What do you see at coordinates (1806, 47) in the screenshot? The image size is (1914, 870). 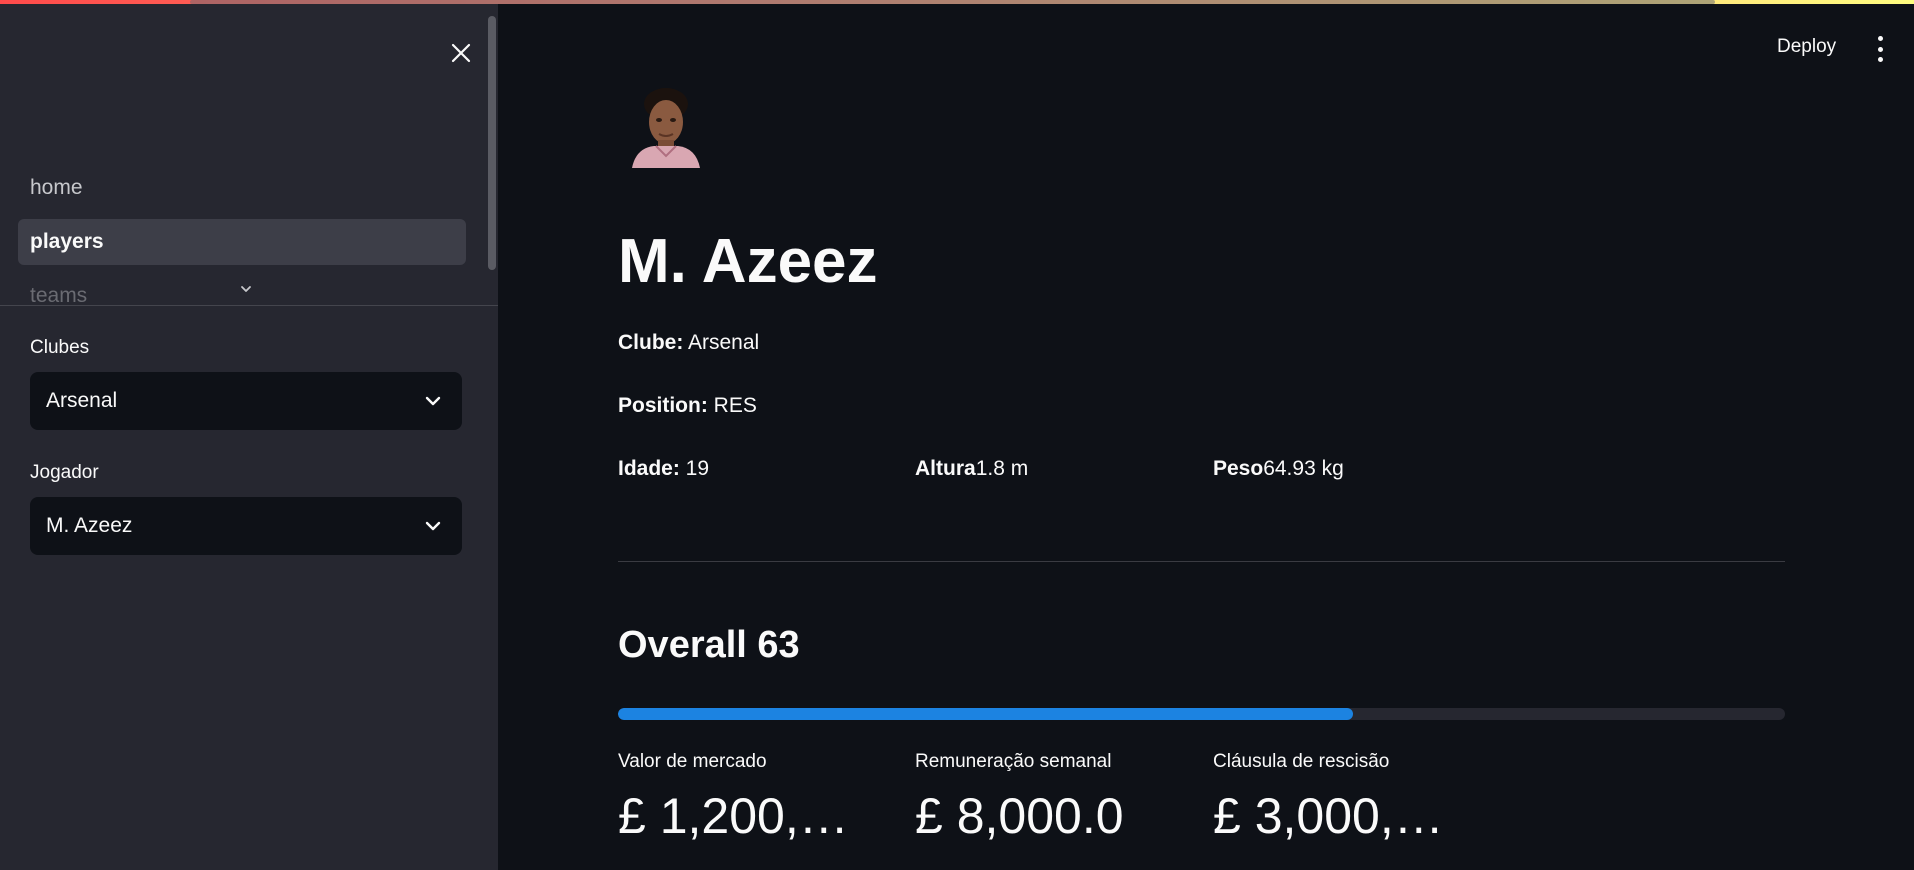 I see `deploy-button: Deploy` at bounding box center [1806, 47].